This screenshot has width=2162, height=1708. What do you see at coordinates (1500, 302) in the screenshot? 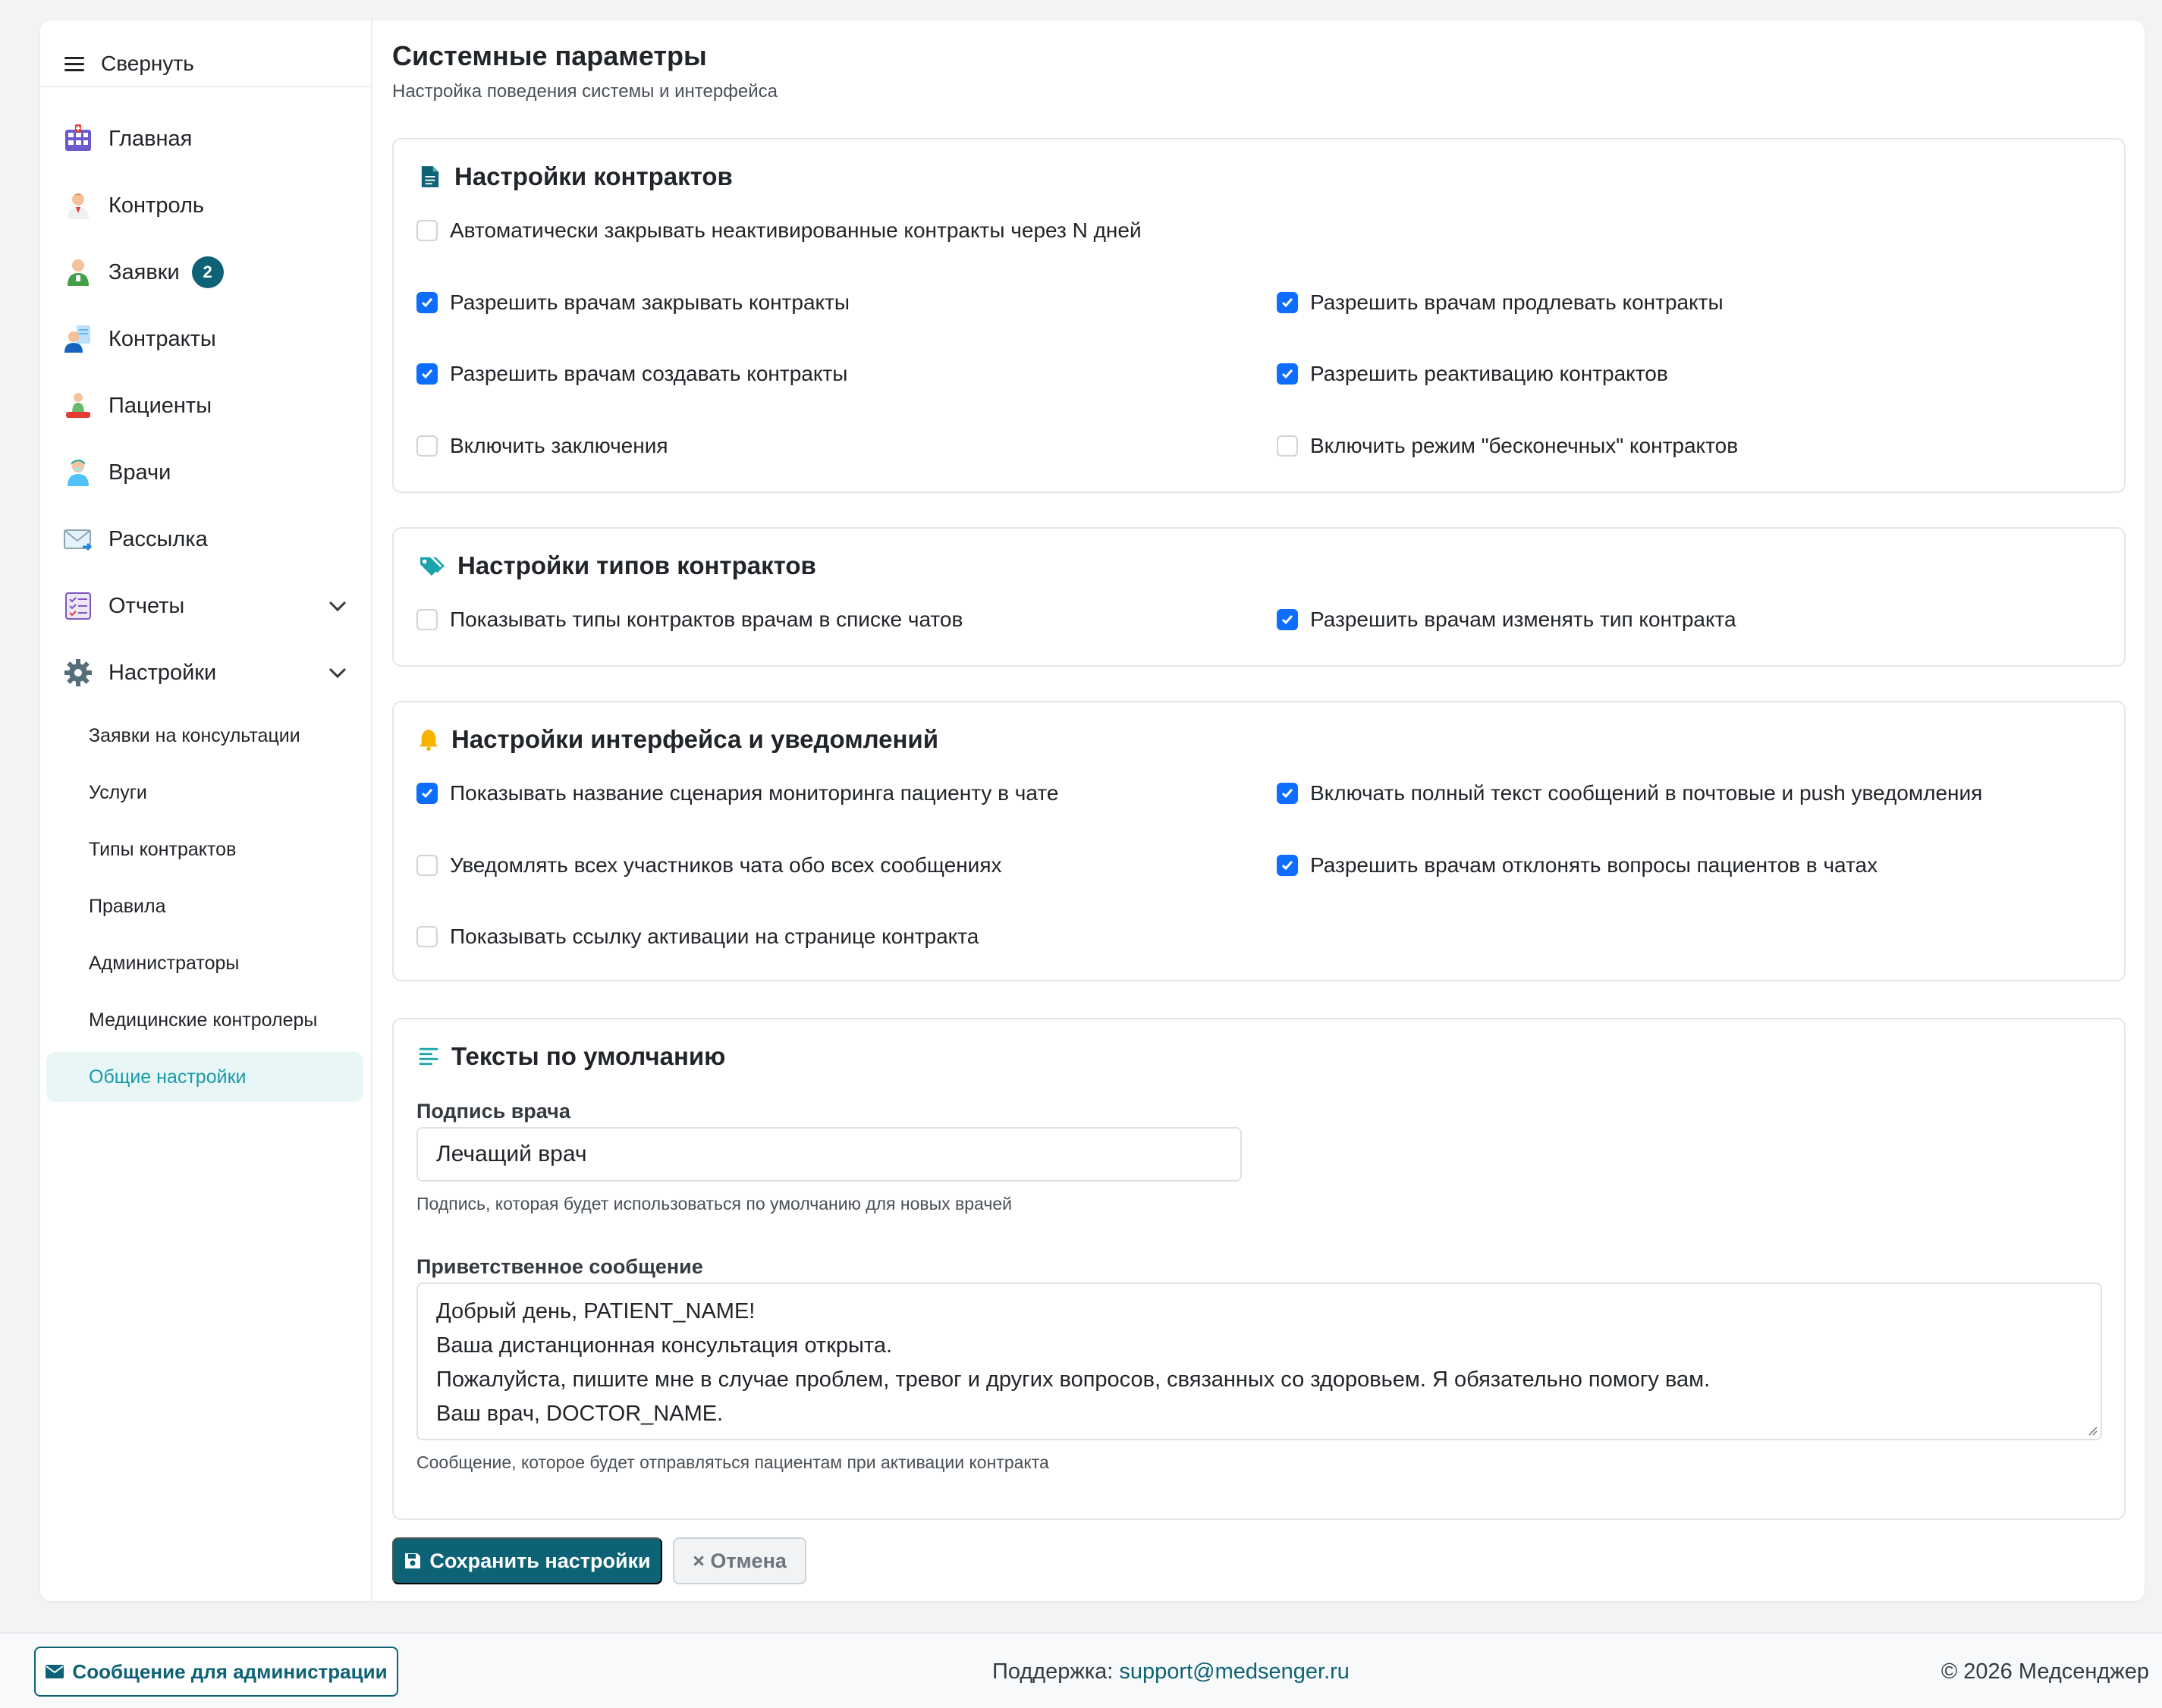
I see `allow-doctors-extend-contracts-checkbox: Разрешить врачам продлевать контракты` at bounding box center [1500, 302].